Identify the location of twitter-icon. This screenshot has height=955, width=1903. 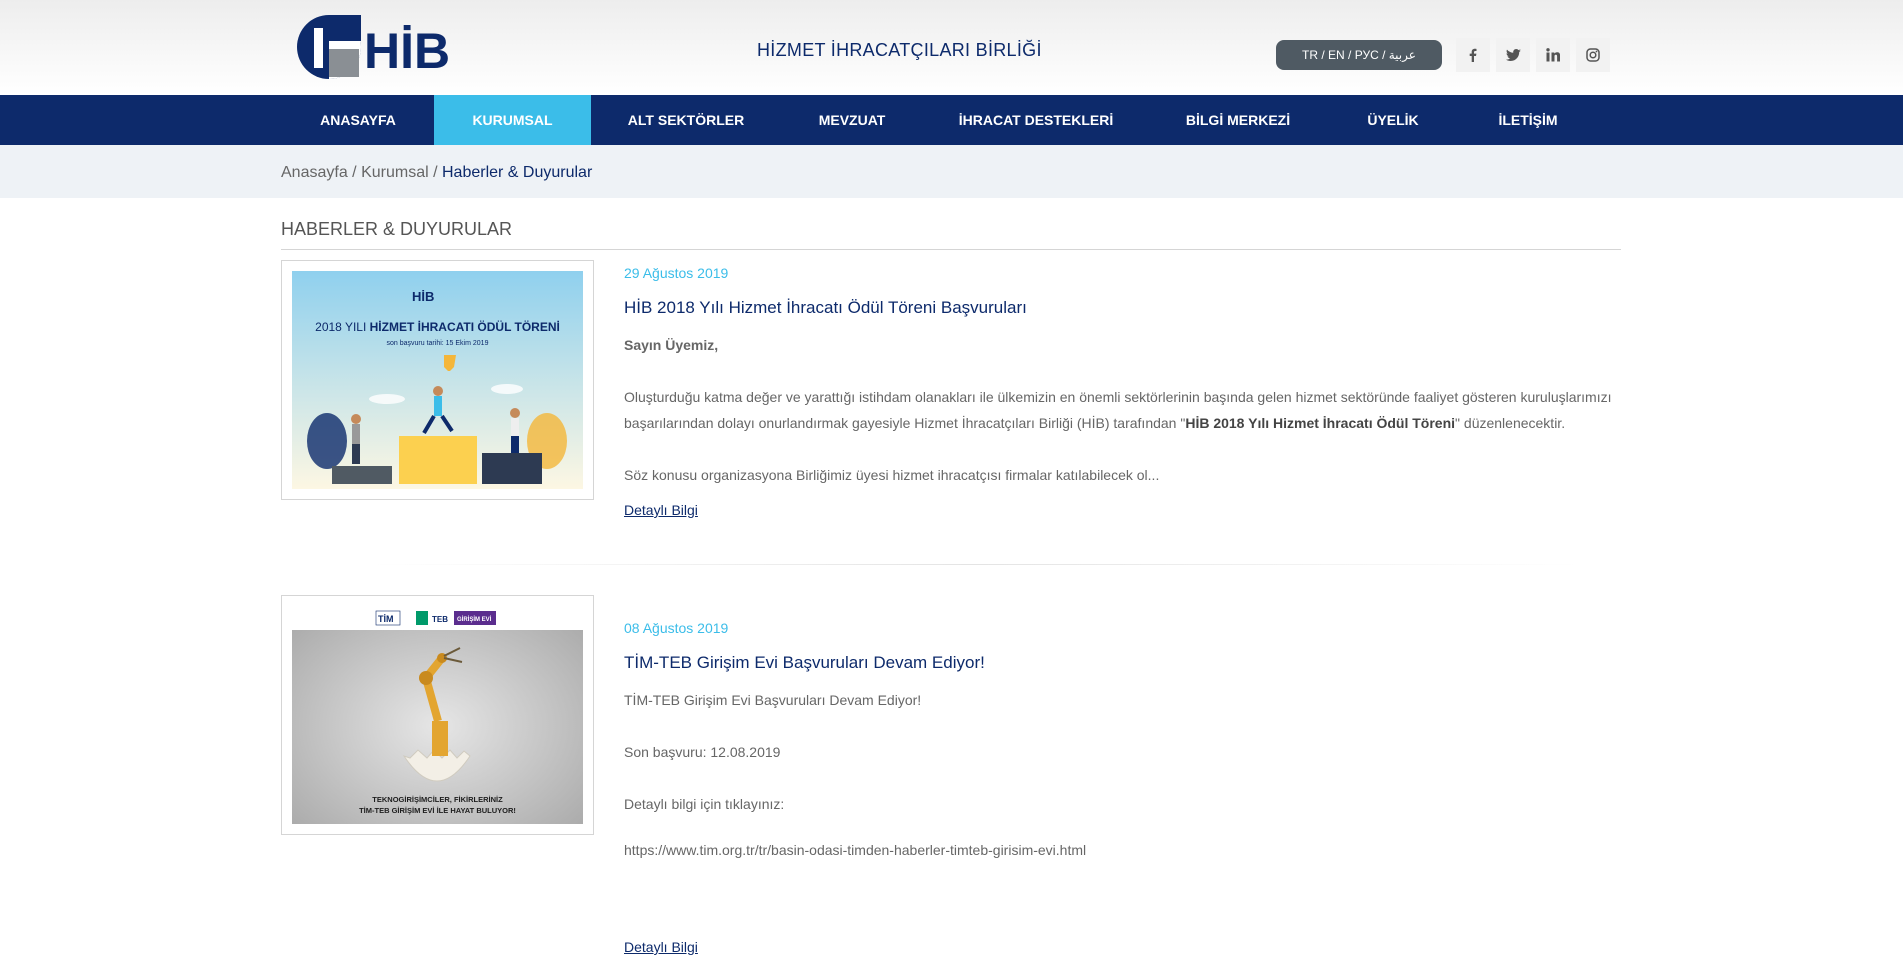
(1513, 55).